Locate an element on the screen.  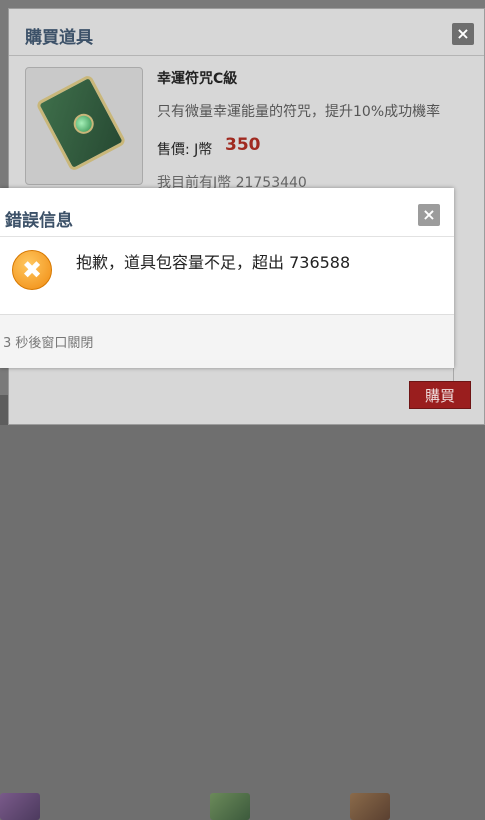
error-message: 抱歉，道具包容量不足，超出 736588 is located at coordinates (213, 262).